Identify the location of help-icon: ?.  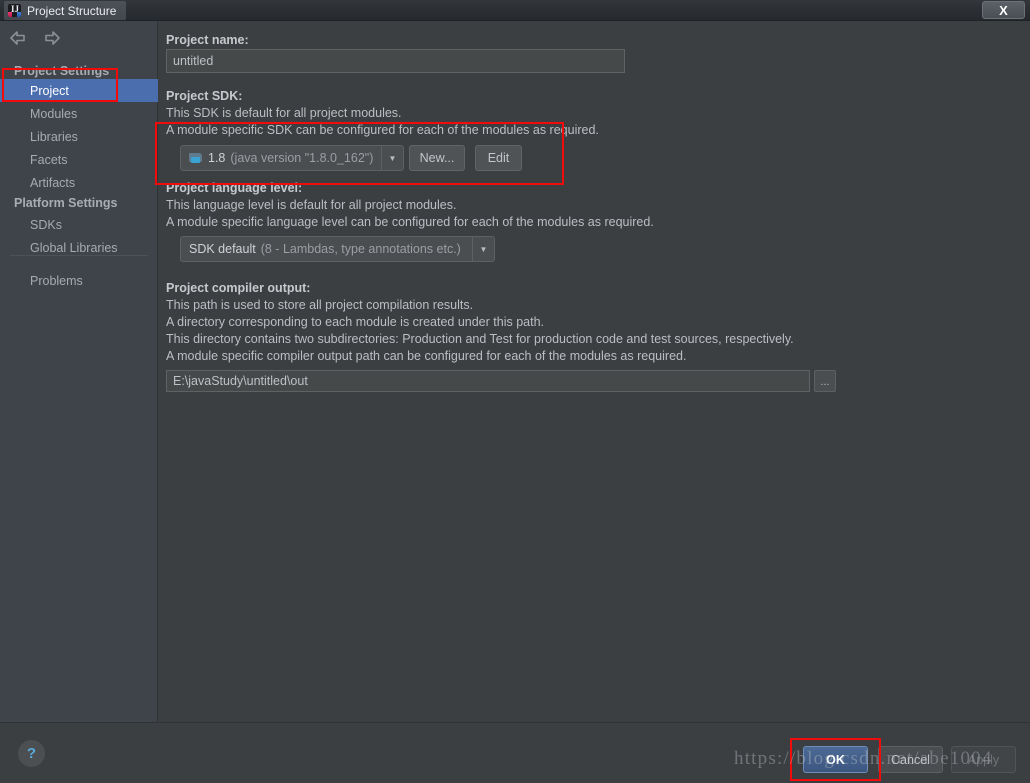
(31, 753).